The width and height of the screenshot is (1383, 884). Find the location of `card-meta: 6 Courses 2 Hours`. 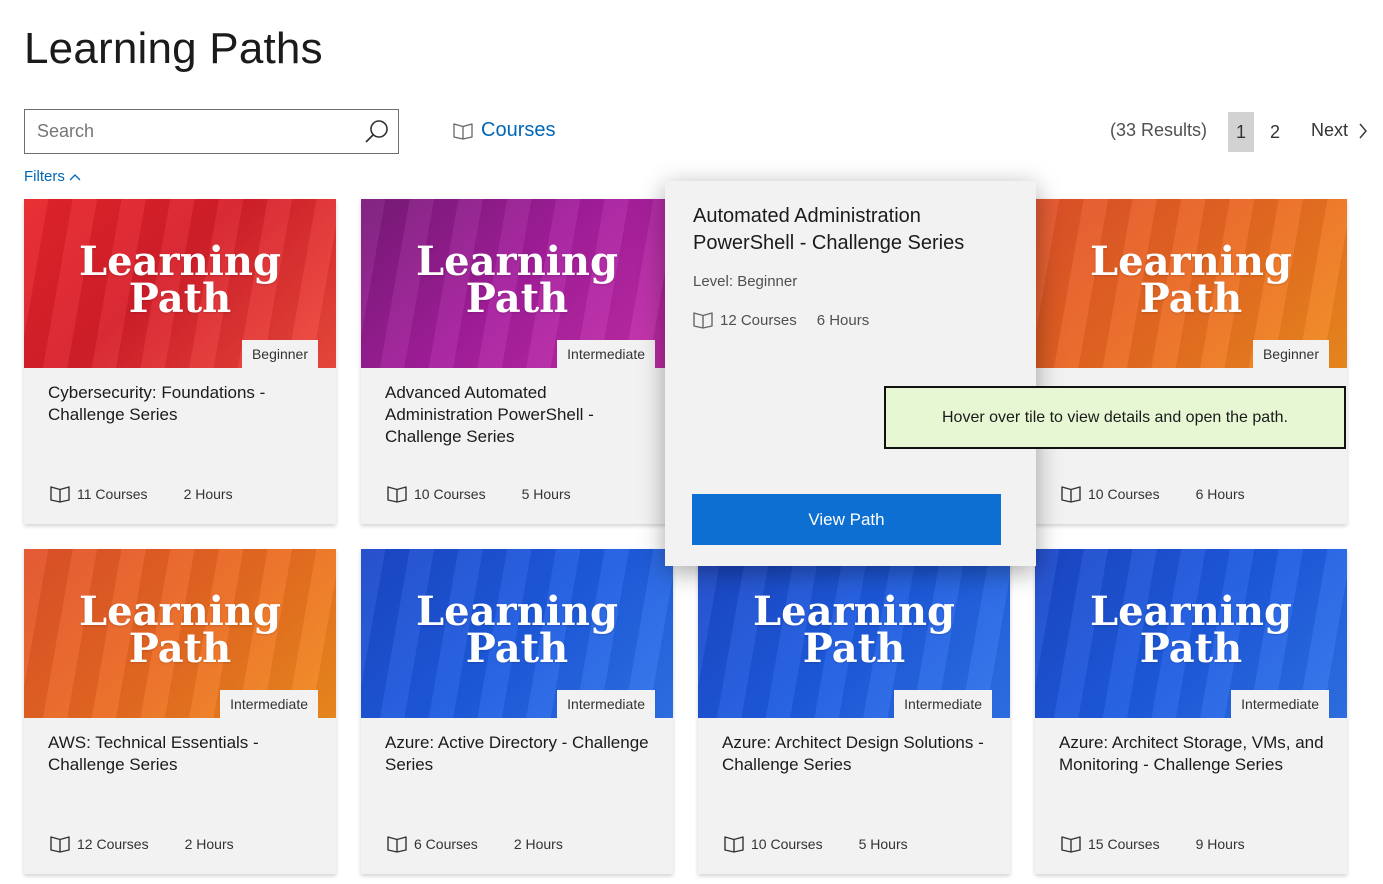

card-meta: 6 Courses 2 Hours is located at coordinates (475, 844).